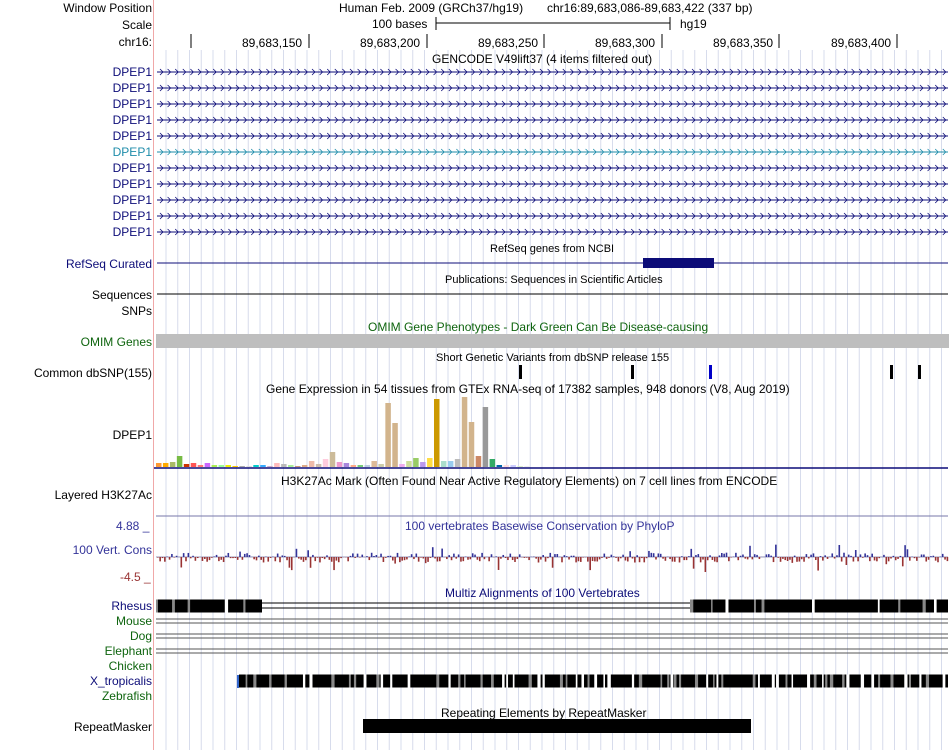 The image size is (950, 750). What do you see at coordinates (542, 59) in the screenshot?
I see `gencode-track-title: GENCODE V49lift37 (4 items filtered out)` at bounding box center [542, 59].